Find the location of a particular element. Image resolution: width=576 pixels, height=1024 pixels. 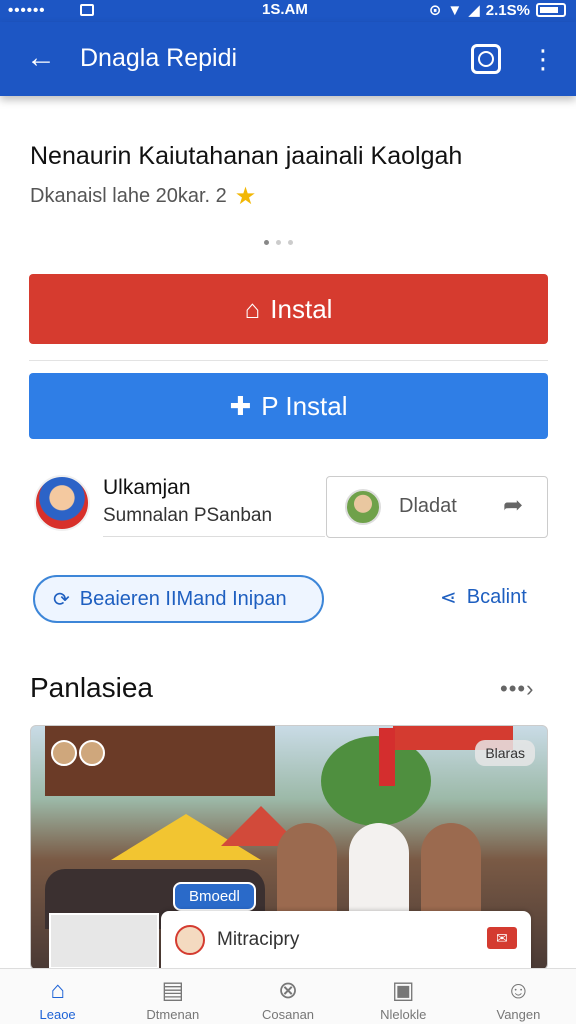

install-button-primary: ⌂ Instal is located at coordinates (288, 309).